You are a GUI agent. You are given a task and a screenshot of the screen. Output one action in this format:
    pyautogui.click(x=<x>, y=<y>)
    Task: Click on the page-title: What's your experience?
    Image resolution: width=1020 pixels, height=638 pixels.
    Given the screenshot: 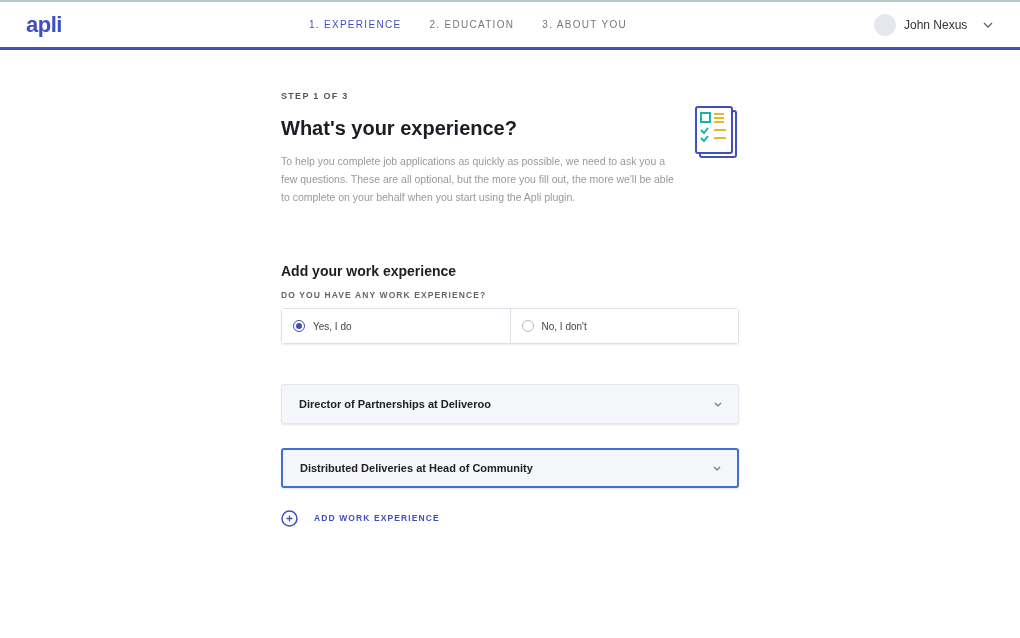 What is the action you would take?
    pyautogui.click(x=399, y=127)
    